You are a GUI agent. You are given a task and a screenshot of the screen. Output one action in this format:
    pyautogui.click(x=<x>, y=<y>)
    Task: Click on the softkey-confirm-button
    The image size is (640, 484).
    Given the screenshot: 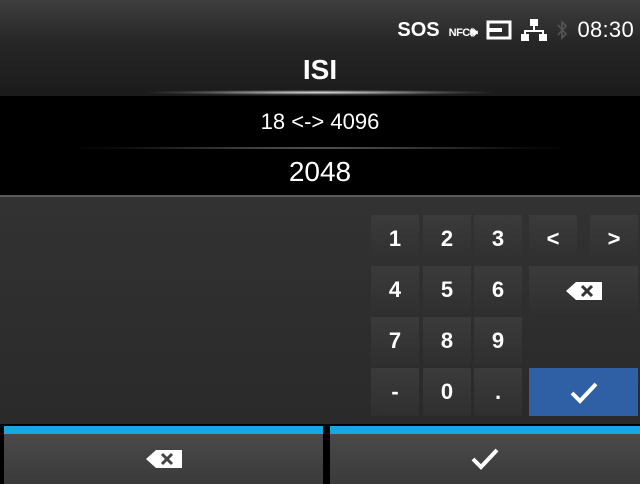 What is the action you would take?
    pyautogui.click(x=485, y=455)
    